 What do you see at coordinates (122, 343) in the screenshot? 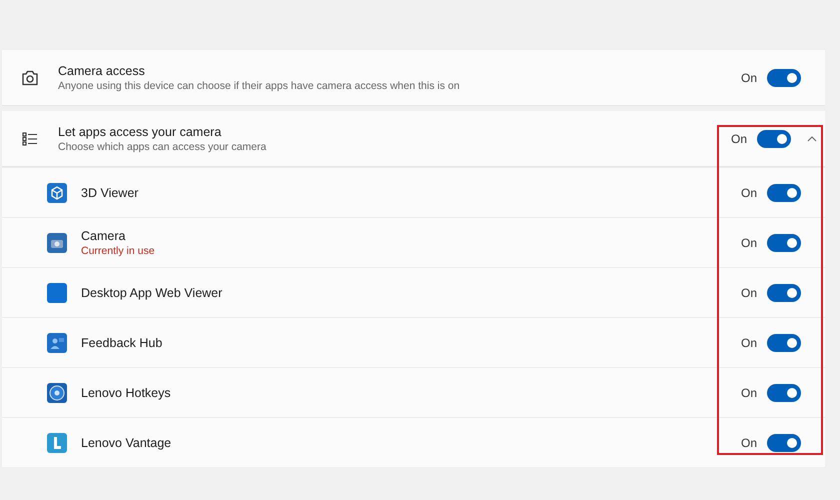
I see `app-name: Feedback Hub` at bounding box center [122, 343].